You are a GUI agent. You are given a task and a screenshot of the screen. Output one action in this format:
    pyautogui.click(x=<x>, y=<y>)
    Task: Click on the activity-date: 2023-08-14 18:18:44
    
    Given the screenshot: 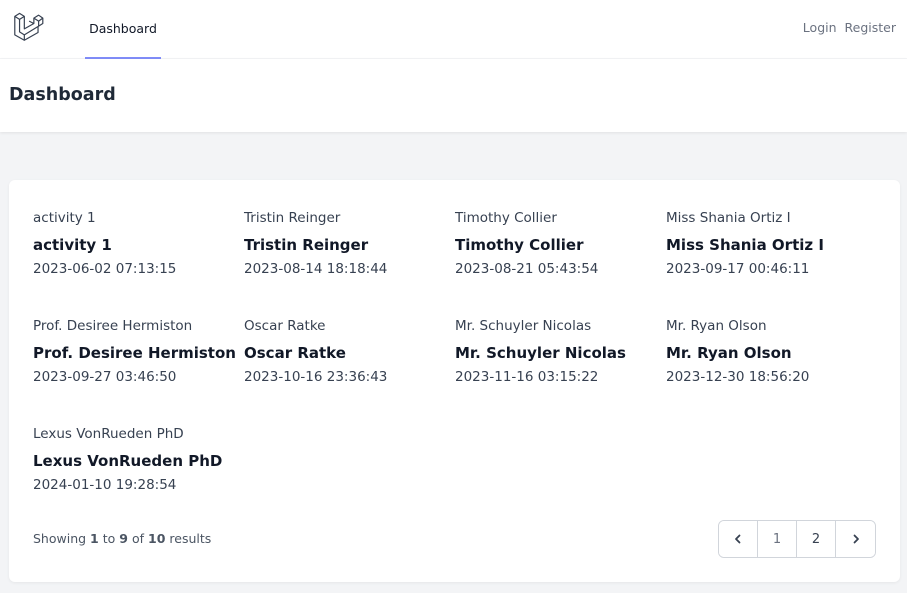 What is the action you would take?
    pyautogui.click(x=316, y=269)
    